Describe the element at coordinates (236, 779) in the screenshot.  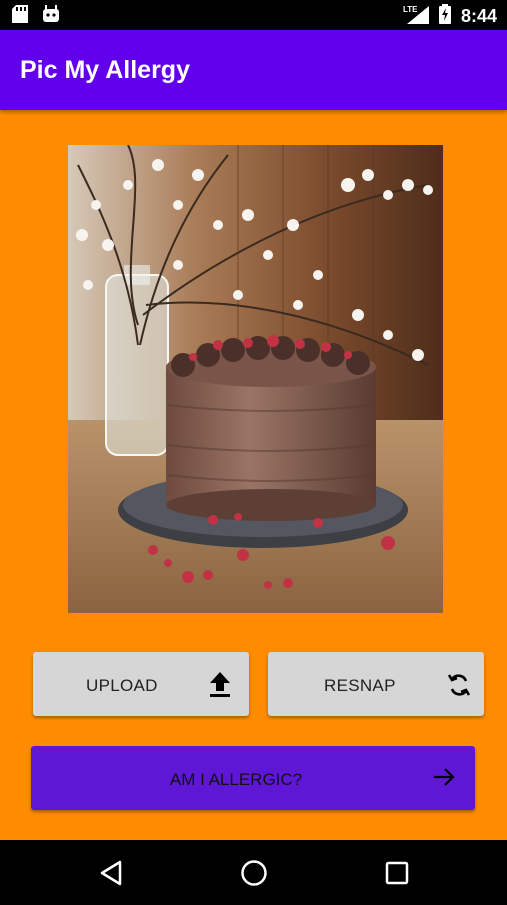
I see `am-i-allergic-label: AM I ALLERGIC?` at that location.